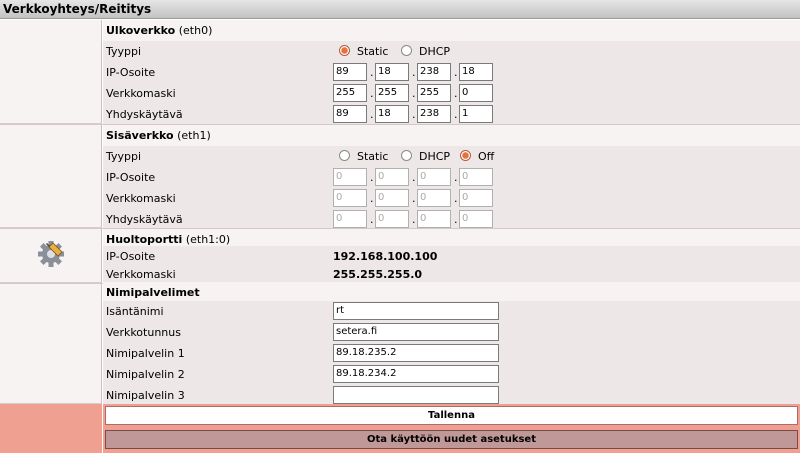  Describe the element at coordinates (451, 30) in the screenshot. I see `wan-header: Ulkoverkko (eth0)` at that location.